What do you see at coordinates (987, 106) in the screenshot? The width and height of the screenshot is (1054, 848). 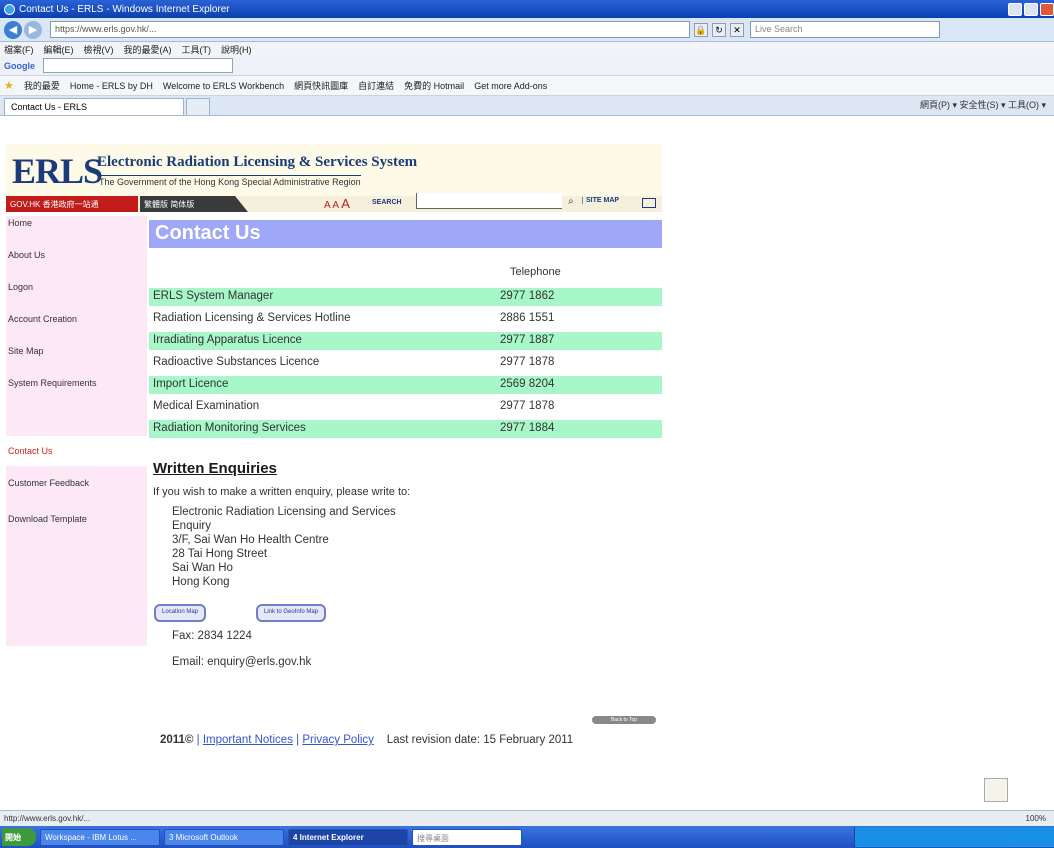 I see `command-bar: 網頁(P) ▾ 安全性(S) ▾ 工具(O) ▾` at bounding box center [987, 106].